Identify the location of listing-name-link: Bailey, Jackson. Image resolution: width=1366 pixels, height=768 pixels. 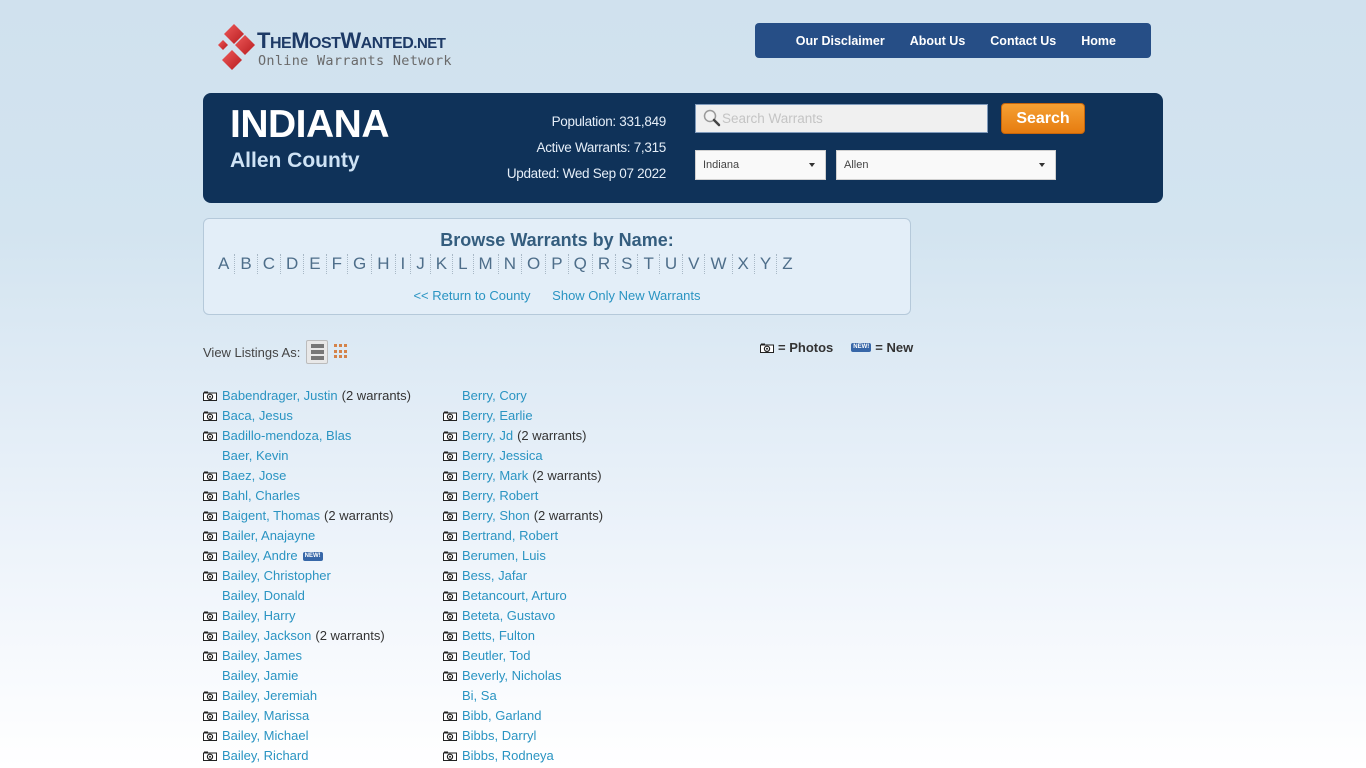
(266, 636).